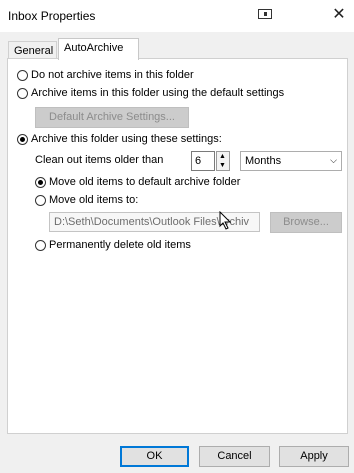  Describe the element at coordinates (22, 139) in the screenshot. I see `radio-archive-custom` at that location.